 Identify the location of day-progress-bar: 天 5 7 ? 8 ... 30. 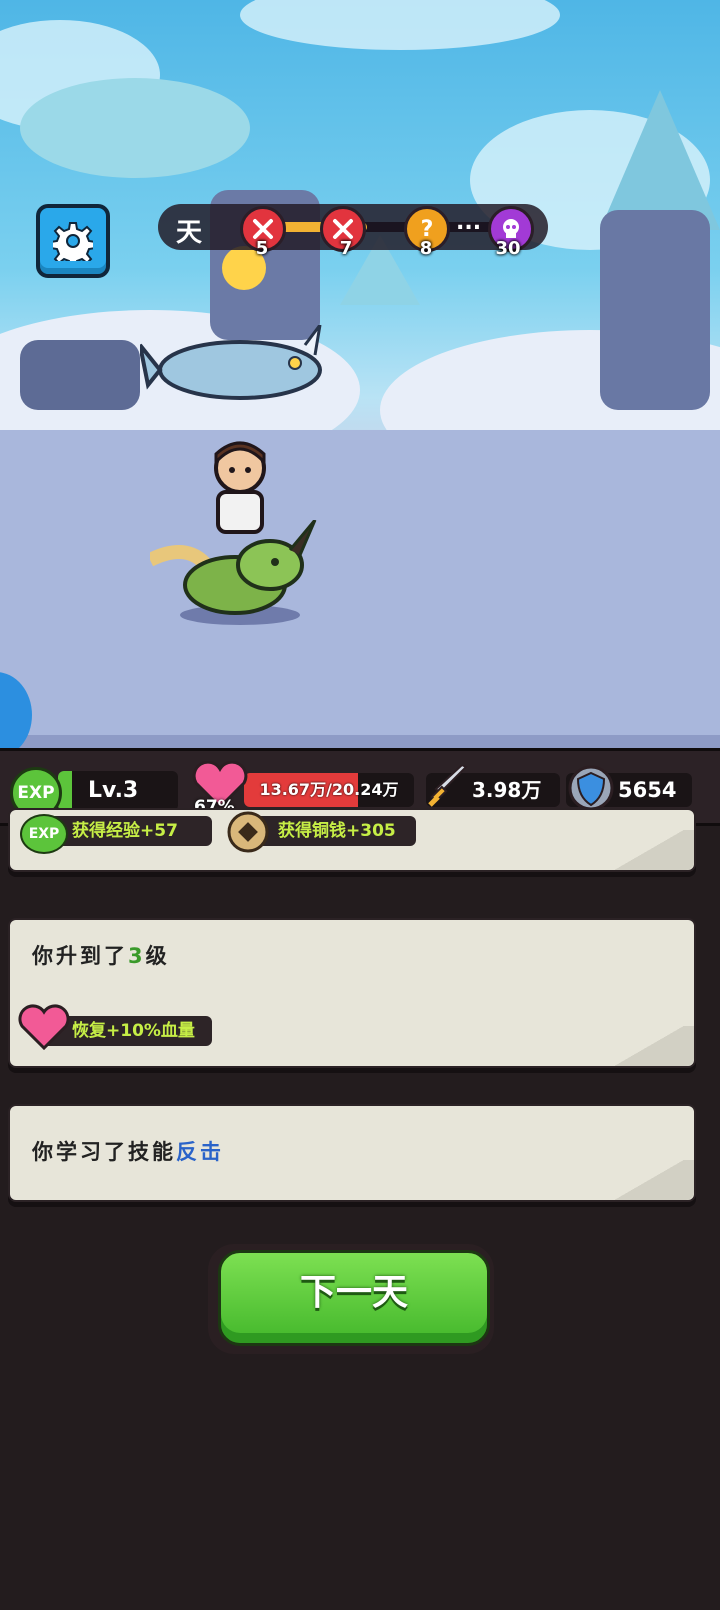
(353, 231).